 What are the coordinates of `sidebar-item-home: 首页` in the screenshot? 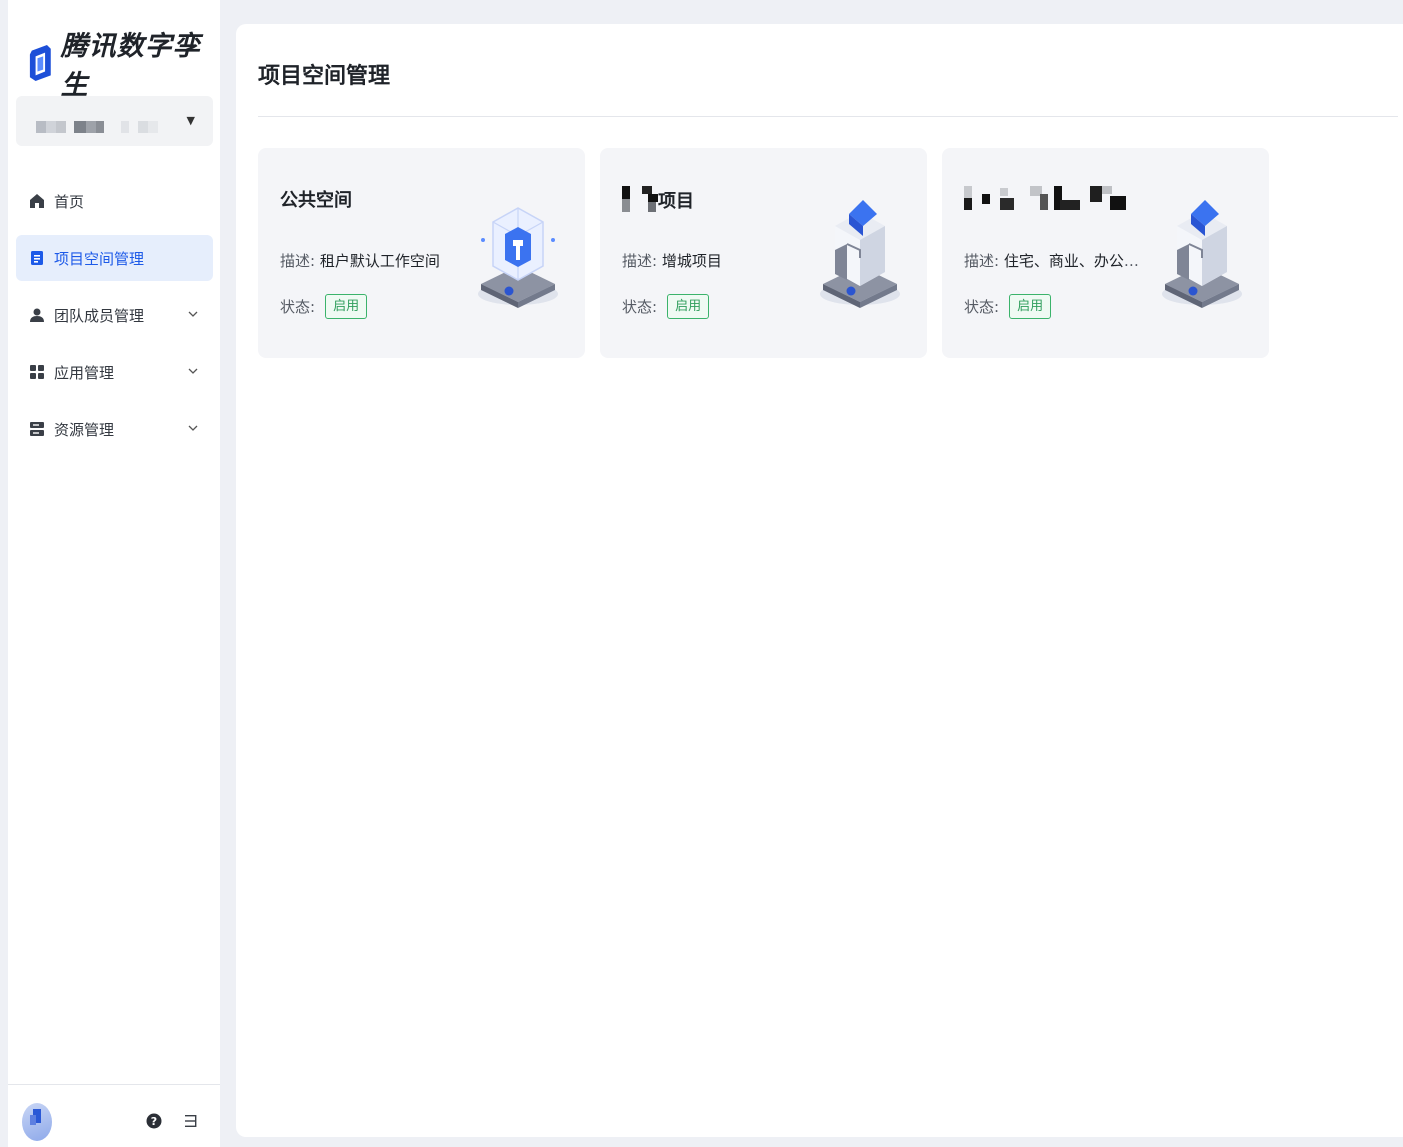 It's located at (114, 201).